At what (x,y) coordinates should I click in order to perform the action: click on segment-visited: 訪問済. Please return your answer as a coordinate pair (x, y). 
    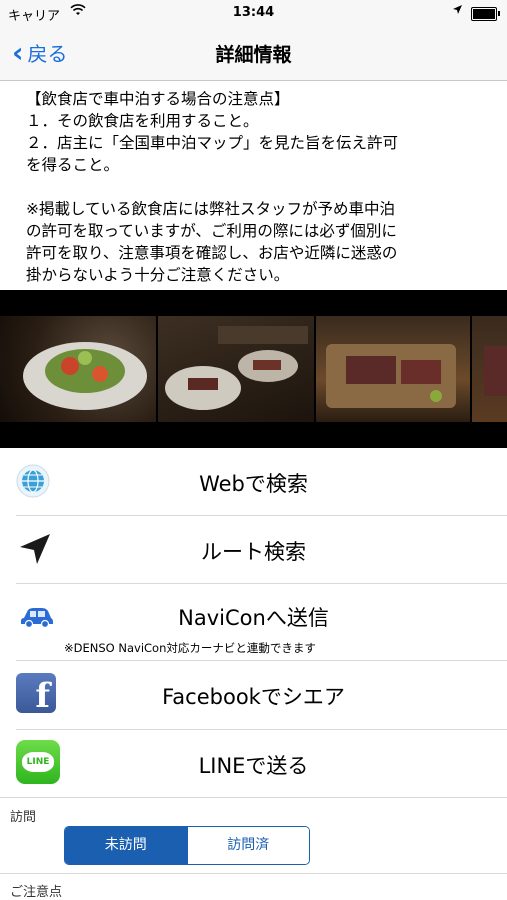
    Looking at the image, I should click on (247, 845).